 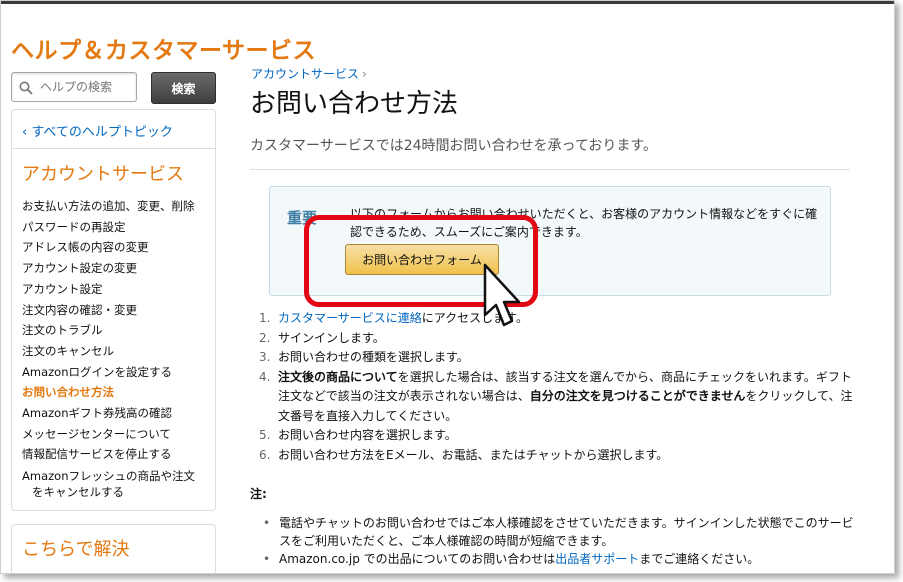 I want to click on hand-cursor-icon, so click(x=502, y=295).